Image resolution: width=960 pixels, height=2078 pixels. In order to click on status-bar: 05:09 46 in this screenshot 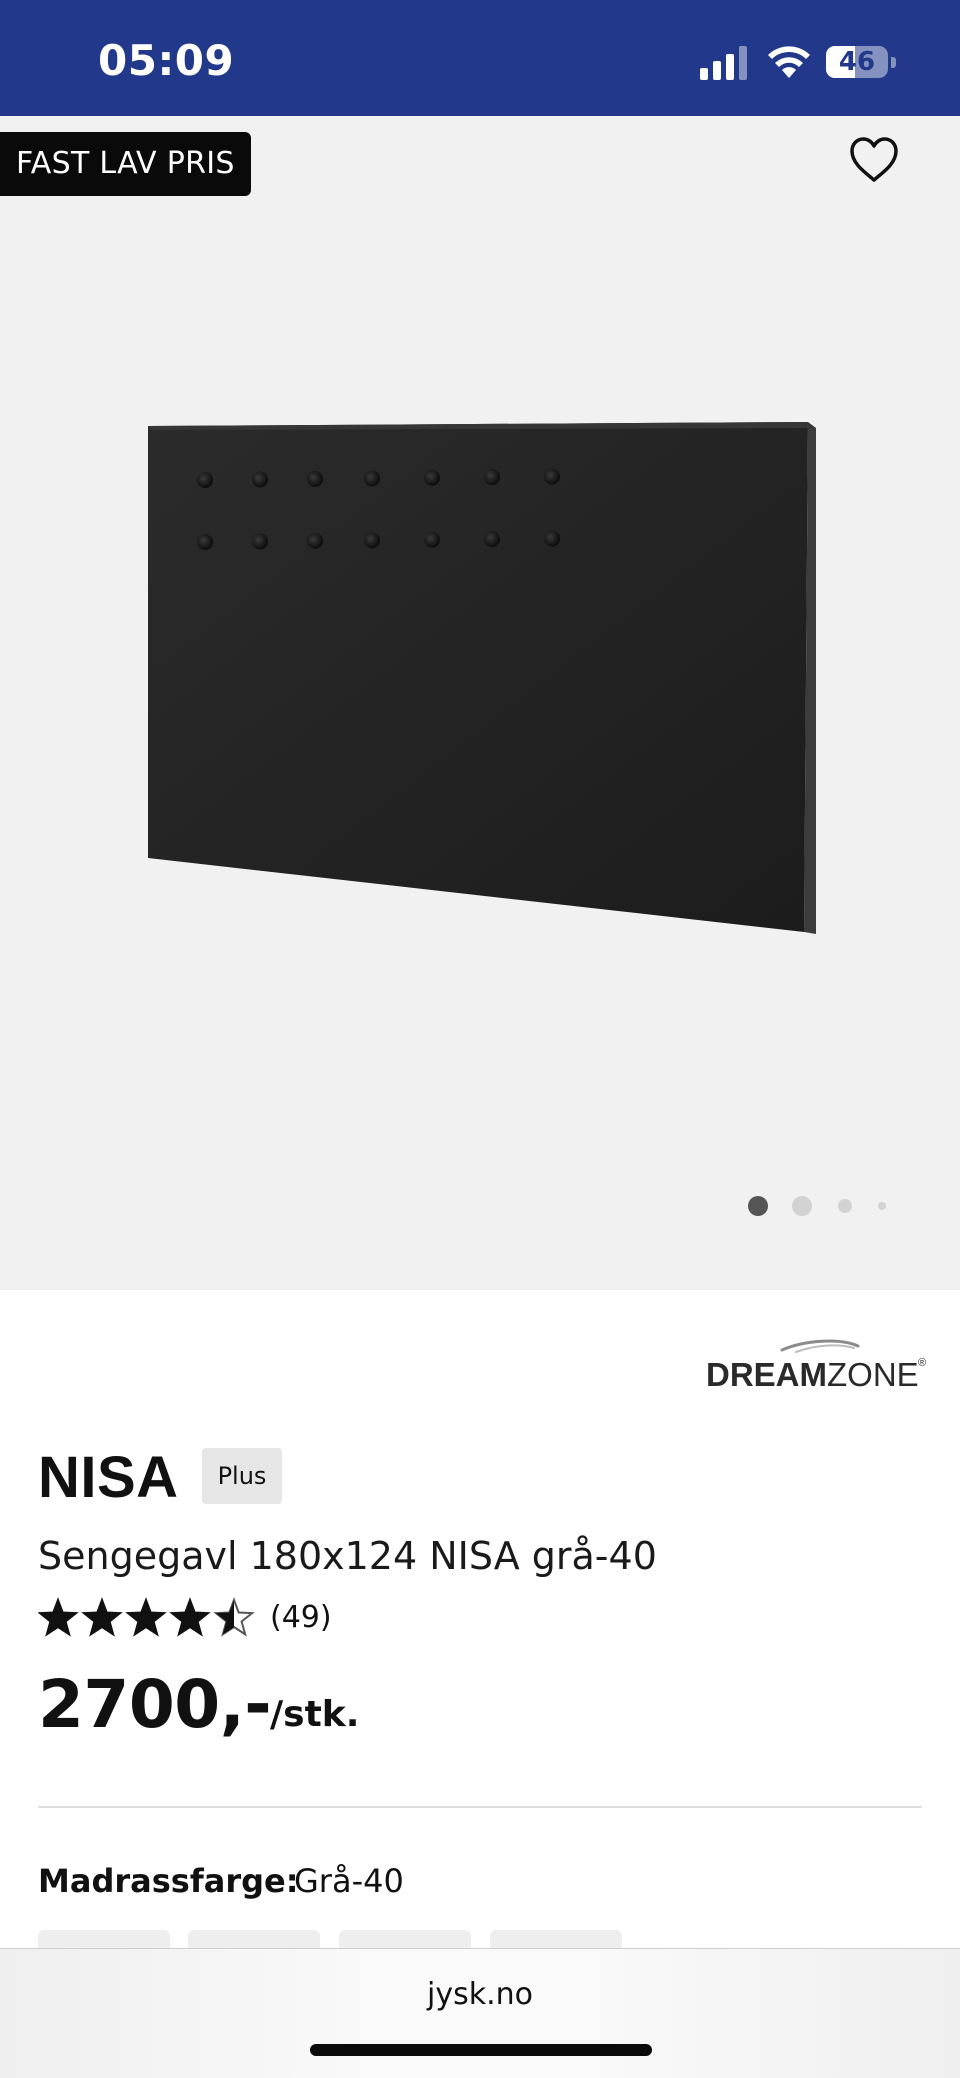, I will do `click(480, 58)`.